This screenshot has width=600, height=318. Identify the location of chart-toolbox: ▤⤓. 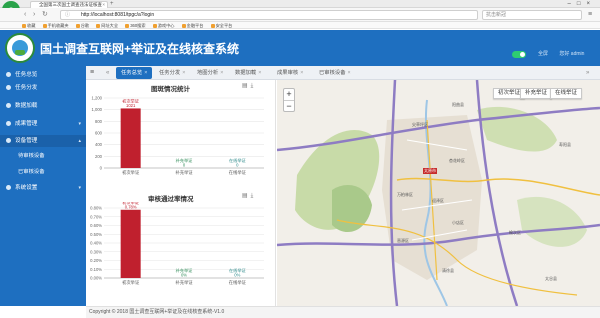
(249, 86).